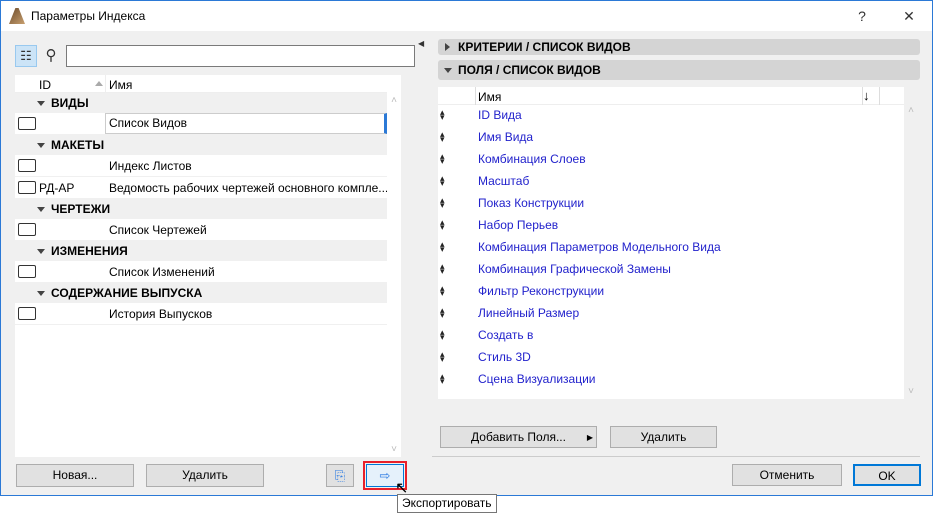 The width and height of the screenshot is (933, 513). What do you see at coordinates (45, 85) in the screenshot?
I see `column-id: ID` at bounding box center [45, 85].